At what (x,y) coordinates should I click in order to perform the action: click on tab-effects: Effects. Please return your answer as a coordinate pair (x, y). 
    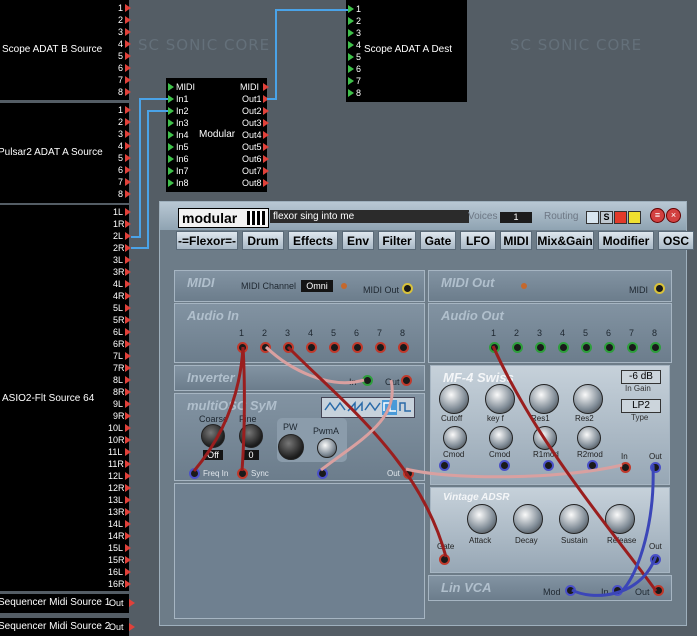
    Looking at the image, I should click on (313, 240).